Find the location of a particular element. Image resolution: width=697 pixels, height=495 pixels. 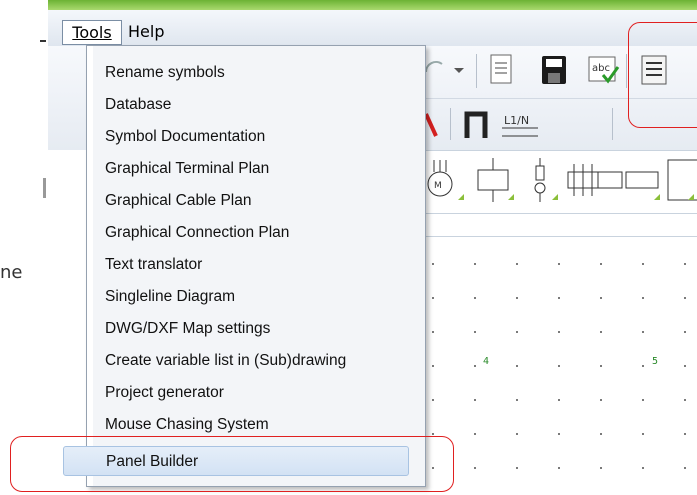

cabinet-symbol-icon is located at coordinates (681, 181).